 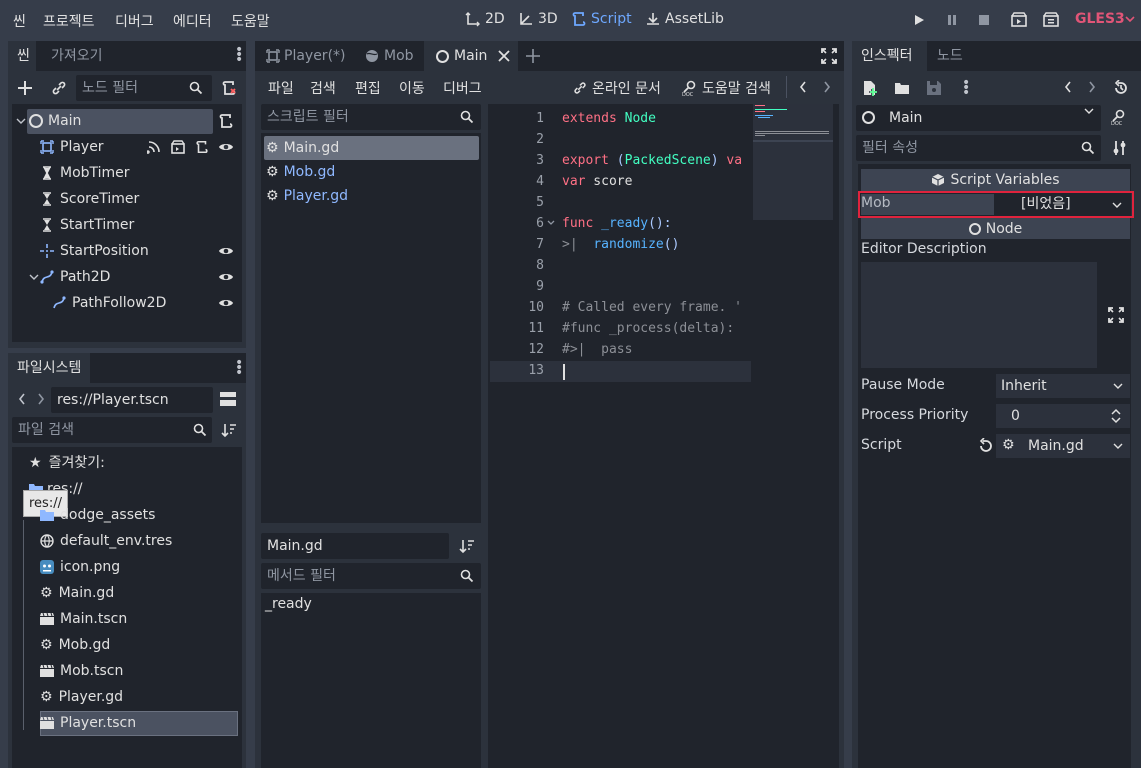 I want to click on help-search-button: DOC 도움말 검색, so click(x=726, y=88).